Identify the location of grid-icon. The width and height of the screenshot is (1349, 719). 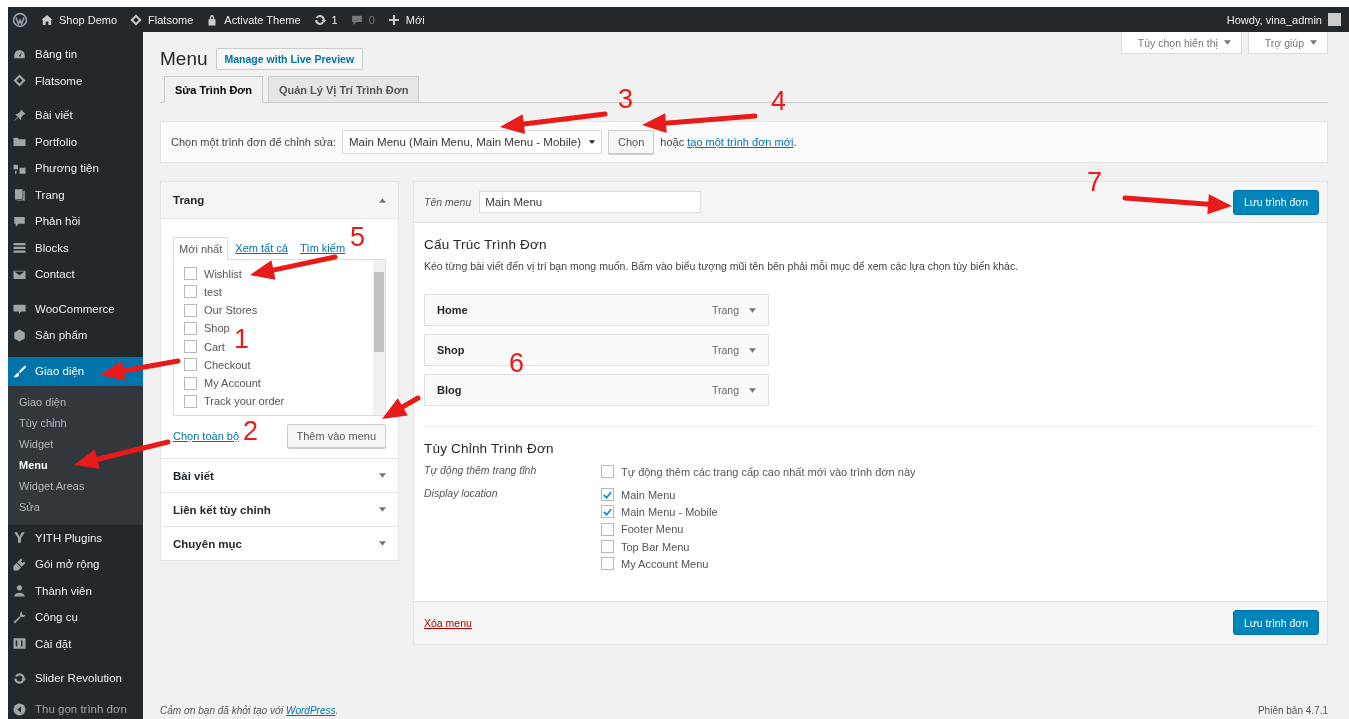
(19, 248).